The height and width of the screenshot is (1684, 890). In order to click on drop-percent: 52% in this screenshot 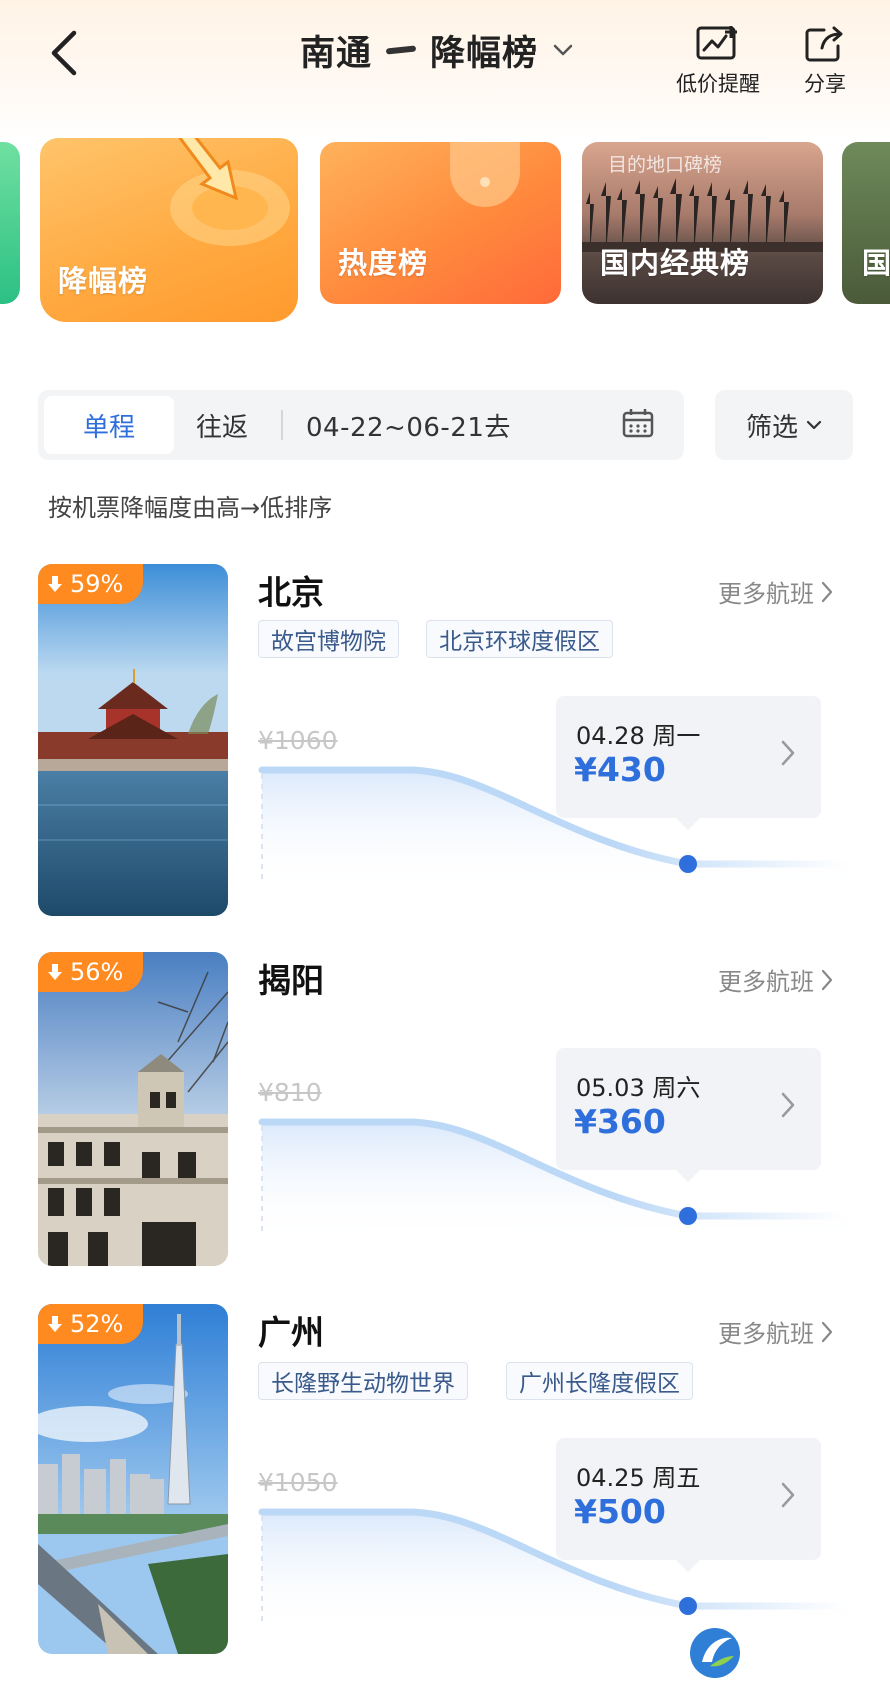, I will do `click(97, 1324)`.